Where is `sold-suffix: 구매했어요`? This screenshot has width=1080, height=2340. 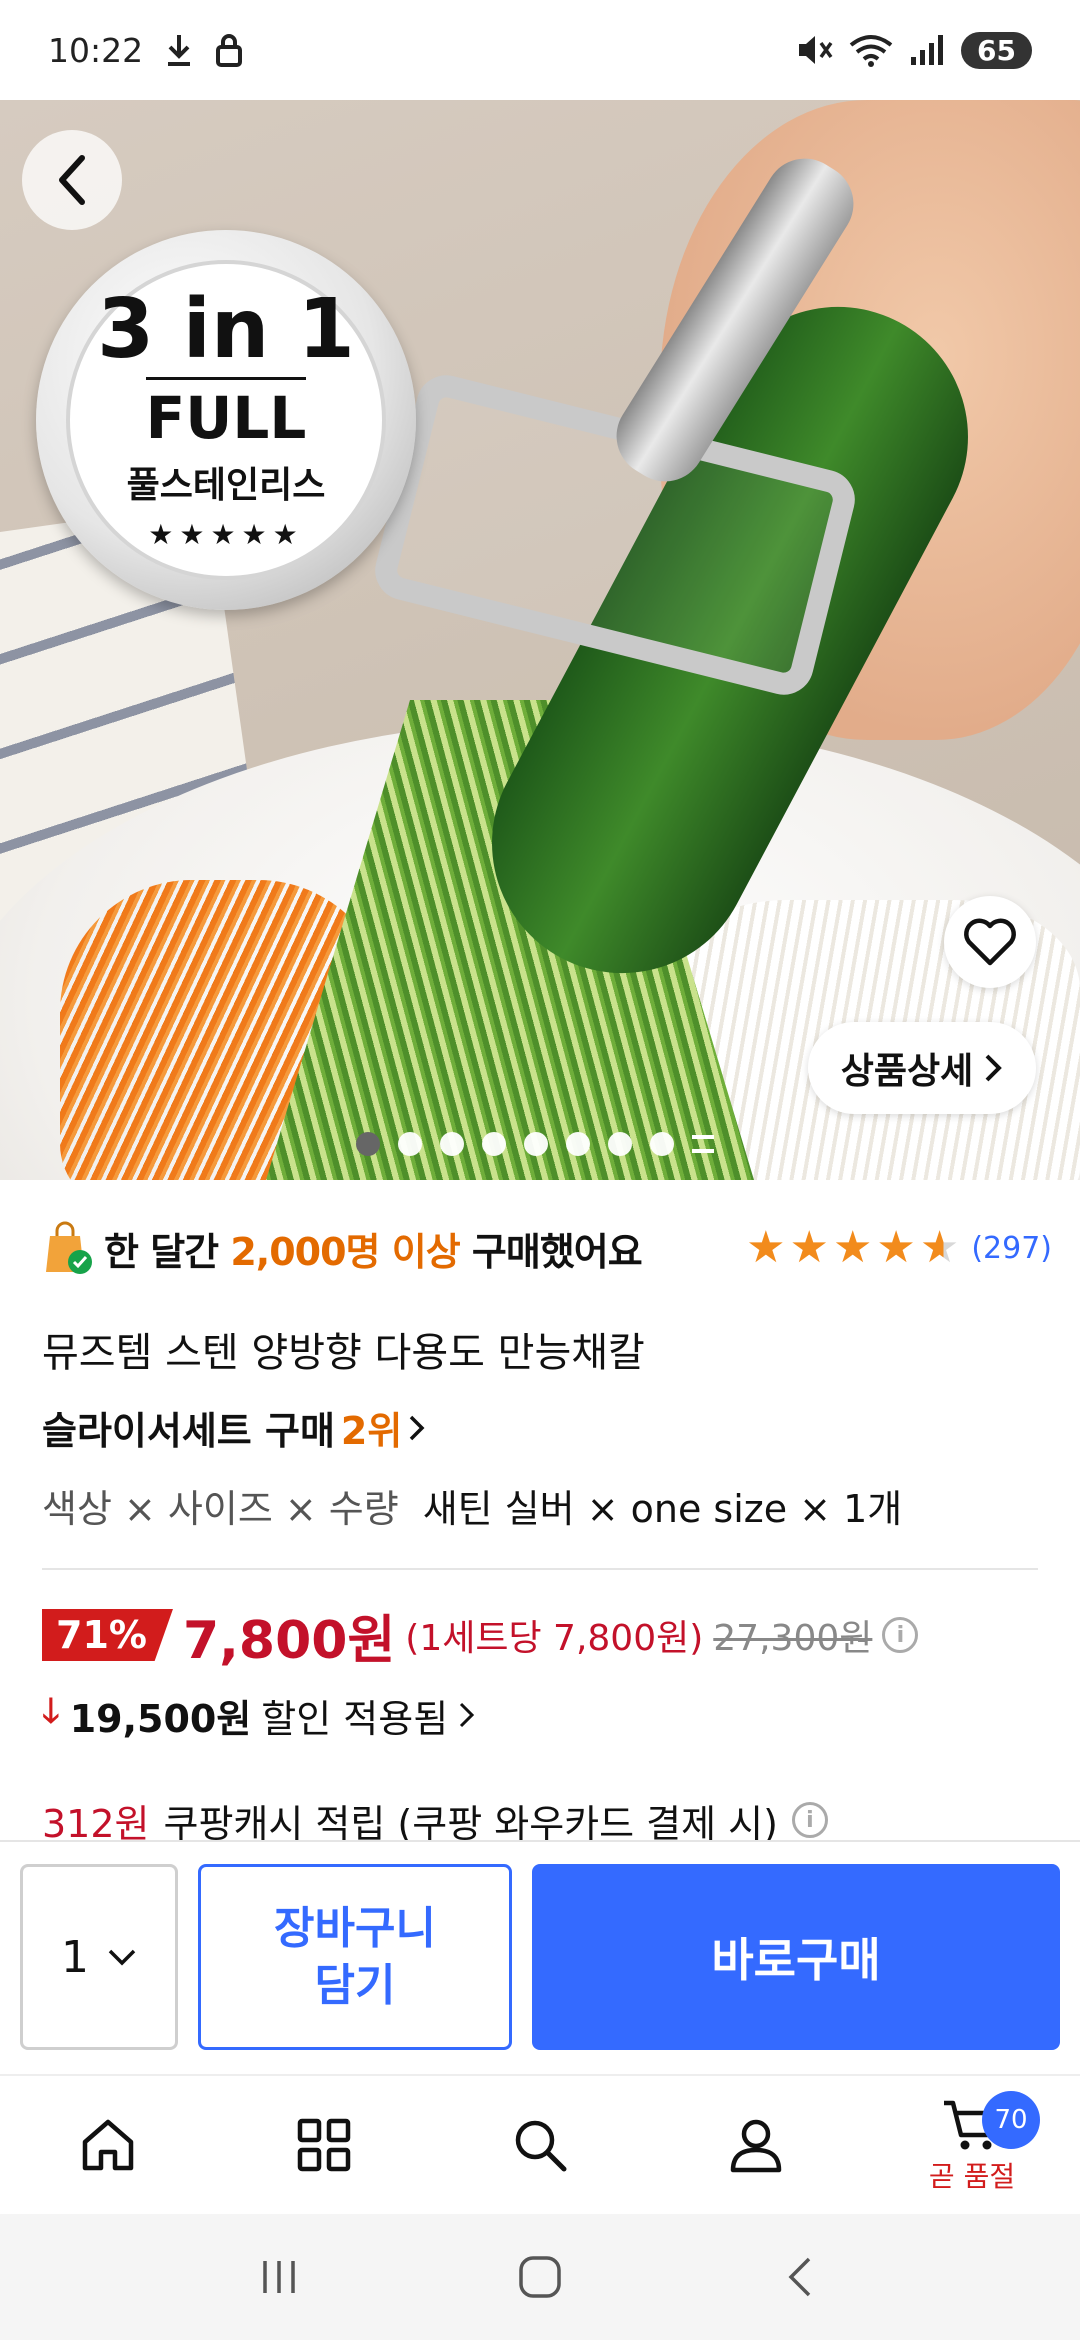 sold-suffix: 구매했어요 is located at coordinates (557, 1251).